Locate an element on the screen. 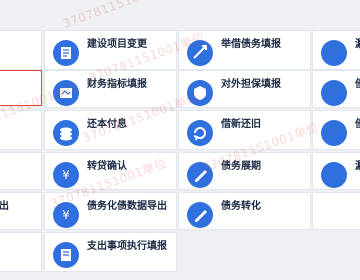  card-left-selected is located at coordinates (21, 88).